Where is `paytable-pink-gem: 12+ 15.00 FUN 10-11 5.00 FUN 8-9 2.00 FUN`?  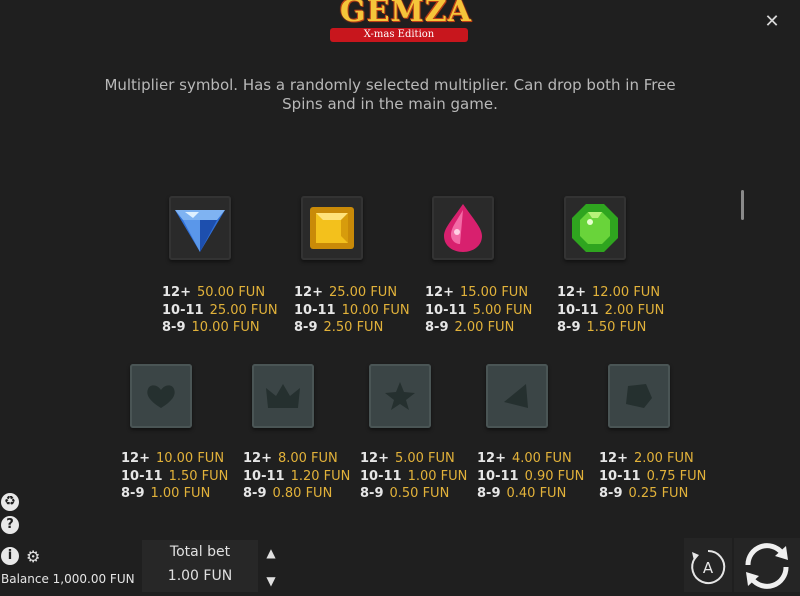
paytable-pink-gem: 12+ 15.00 FUN 10-11 5.00 FUN 8-9 2.00 FUN is located at coordinates (479, 310).